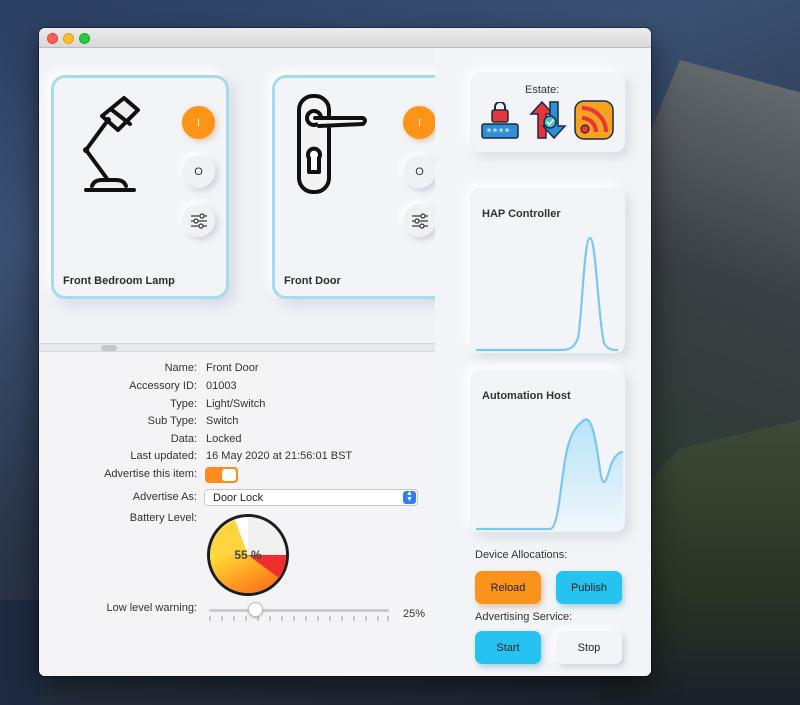 Image resolution: width=800 pixels, height=705 pixels. I want to click on lamp-settings-button, so click(198, 220).